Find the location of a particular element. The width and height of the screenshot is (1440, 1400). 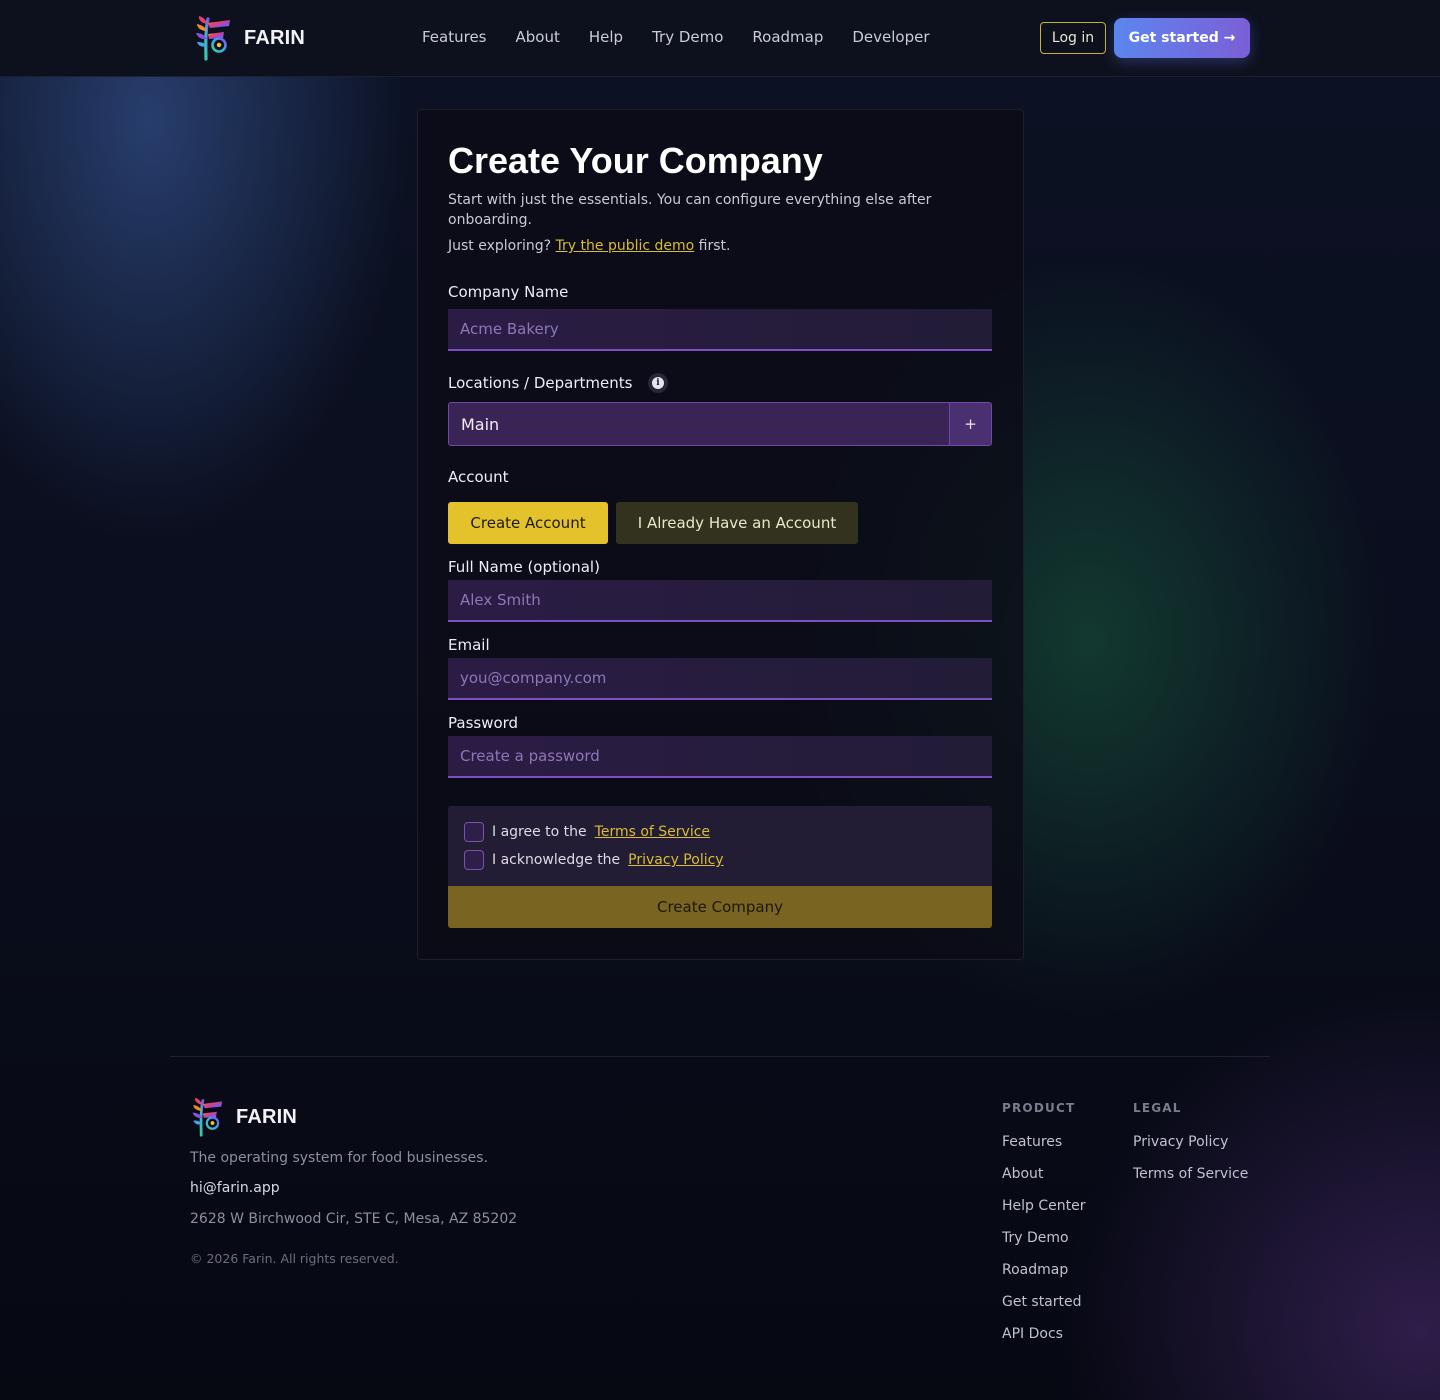

info-glyph: i is located at coordinates (658, 383).